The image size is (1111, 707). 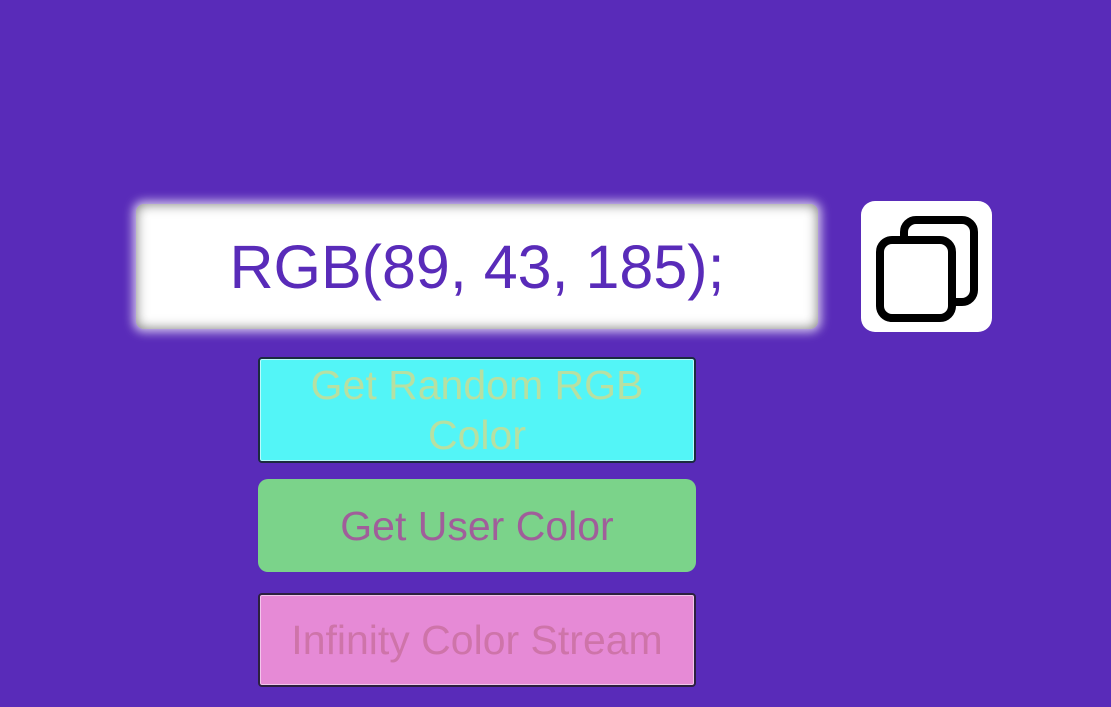 What do you see at coordinates (477, 410) in the screenshot?
I see `get-random-rgb-color-button: Get Random RGB Color` at bounding box center [477, 410].